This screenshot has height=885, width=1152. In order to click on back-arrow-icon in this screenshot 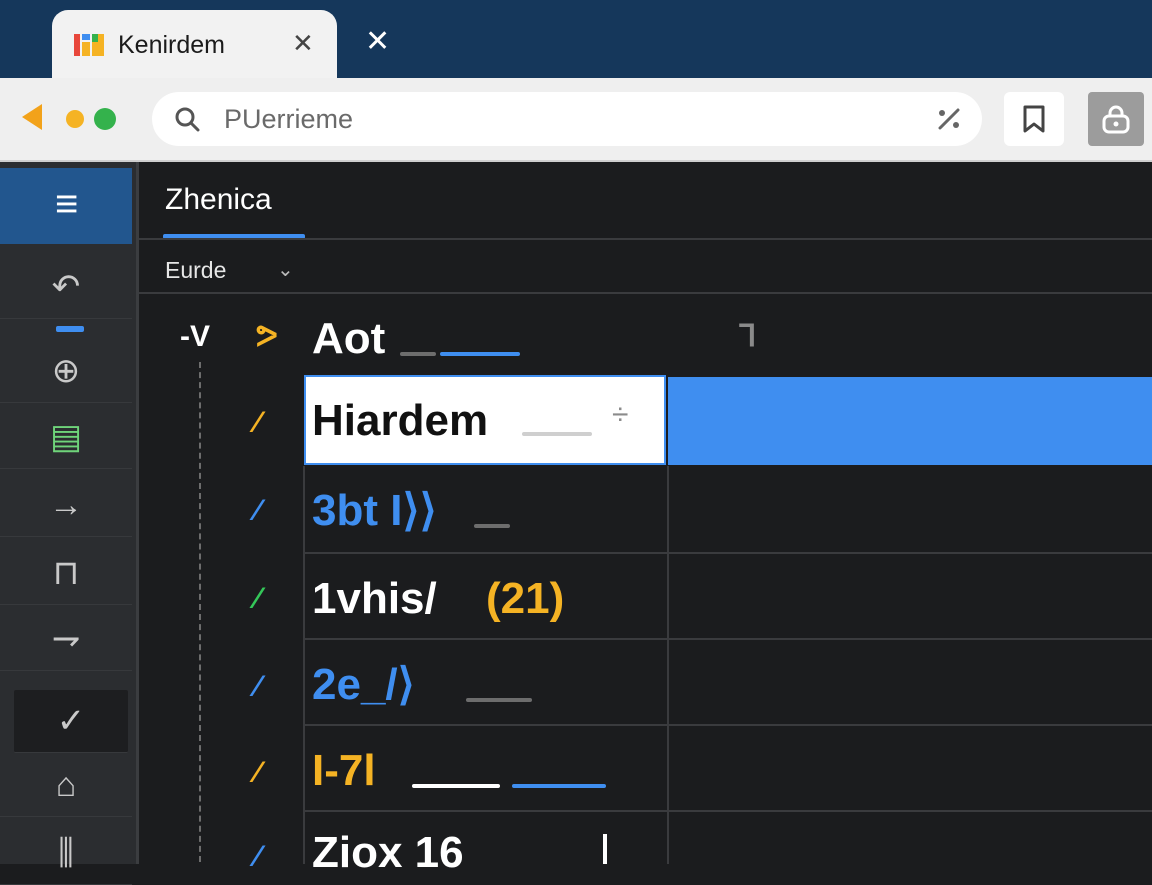, I will do `click(32, 117)`.